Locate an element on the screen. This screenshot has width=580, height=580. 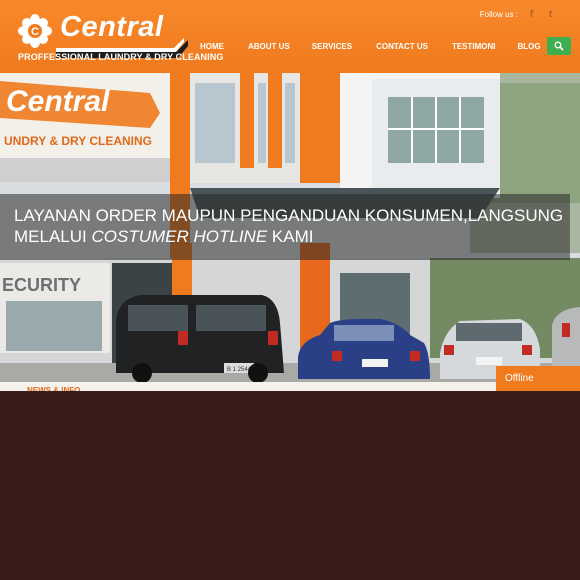
nav-services: SERVICES is located at coordinates (332, 46).